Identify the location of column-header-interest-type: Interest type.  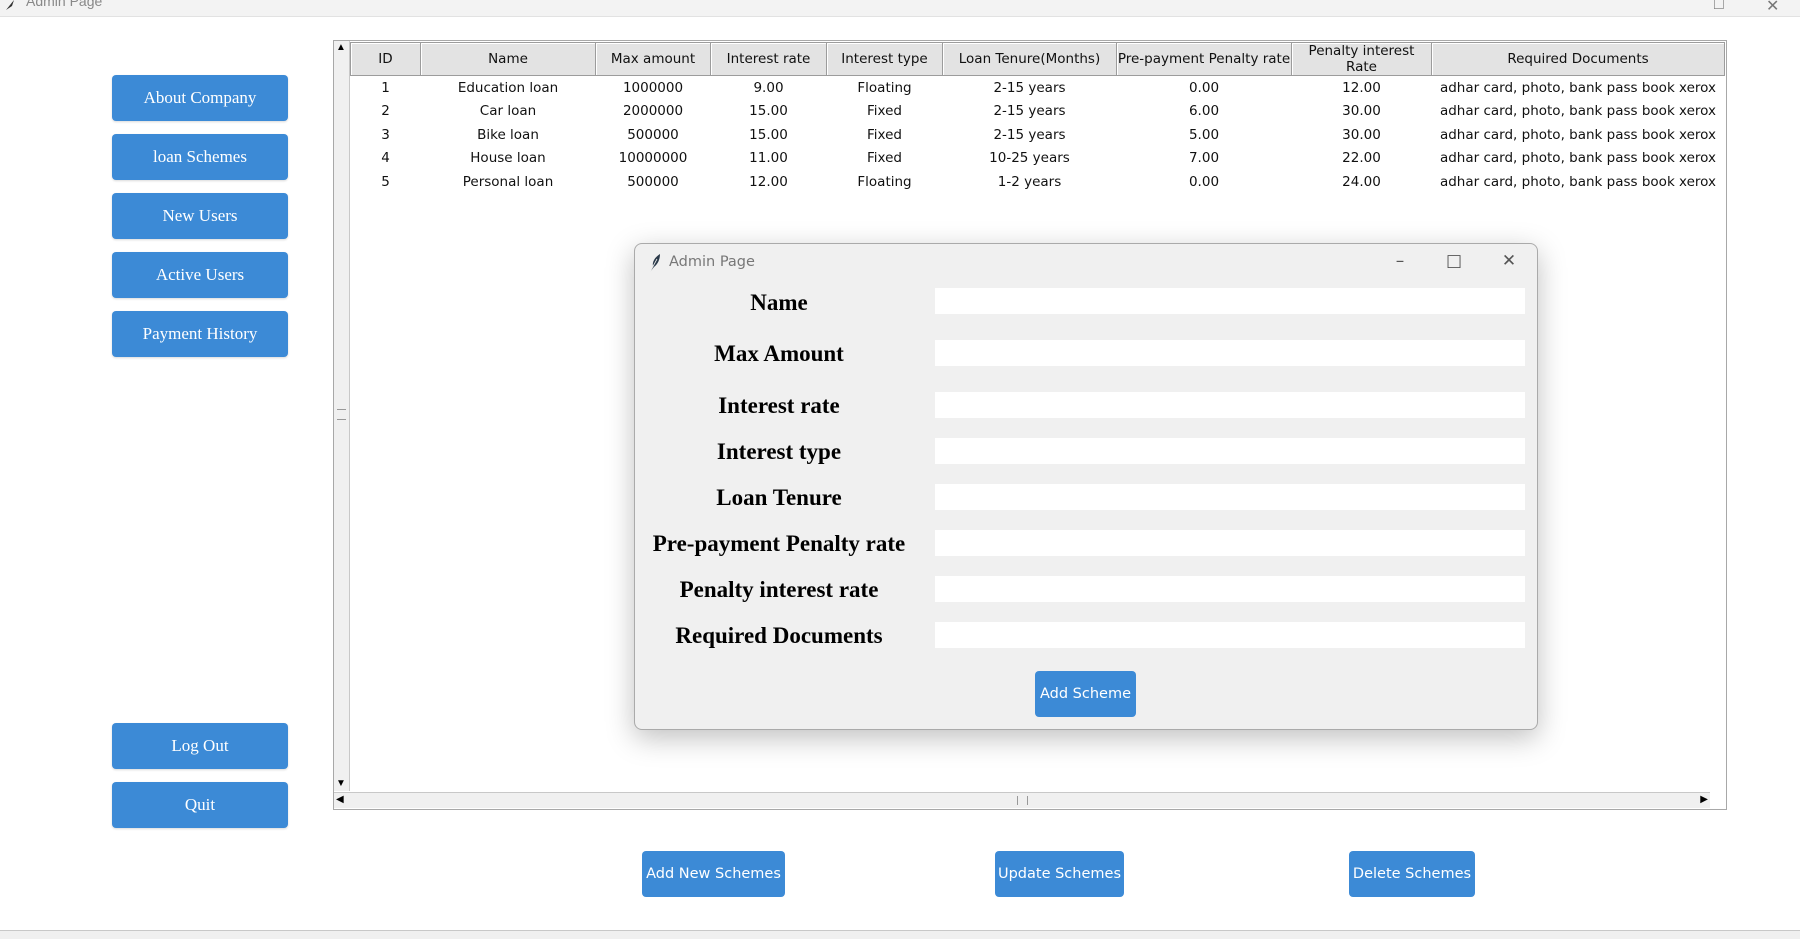
(884, 59).